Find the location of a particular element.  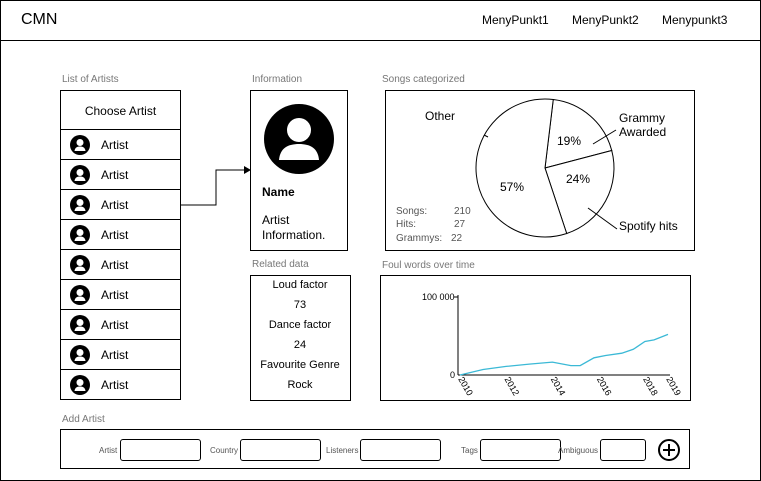

loud-factor-label: Loud factor is located at coordinates (300, 285).